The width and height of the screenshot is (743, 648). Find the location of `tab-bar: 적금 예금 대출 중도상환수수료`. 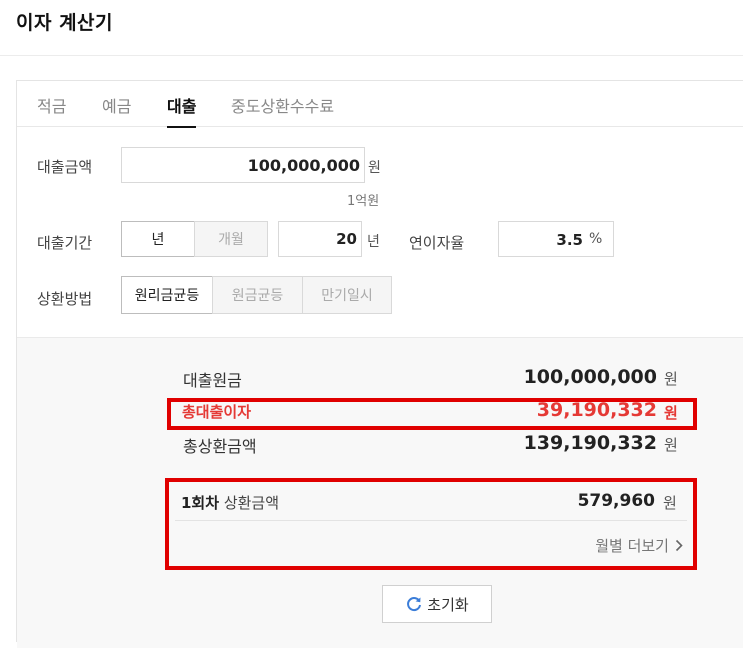

tab-bar: 적금 예금 대출 중도상환수수료 is located at coordinates (380, 104).